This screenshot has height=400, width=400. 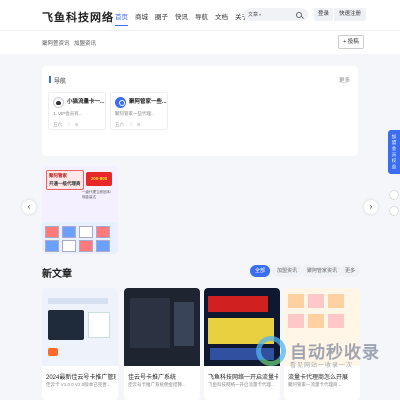 What do you see at coordinates (80, 194) in the screenshot?
I see `banner-top: 聚阿管家 开通一级代理商 200-800 一级代理立即回本/佣金高达` at bounding box center [80, 194].